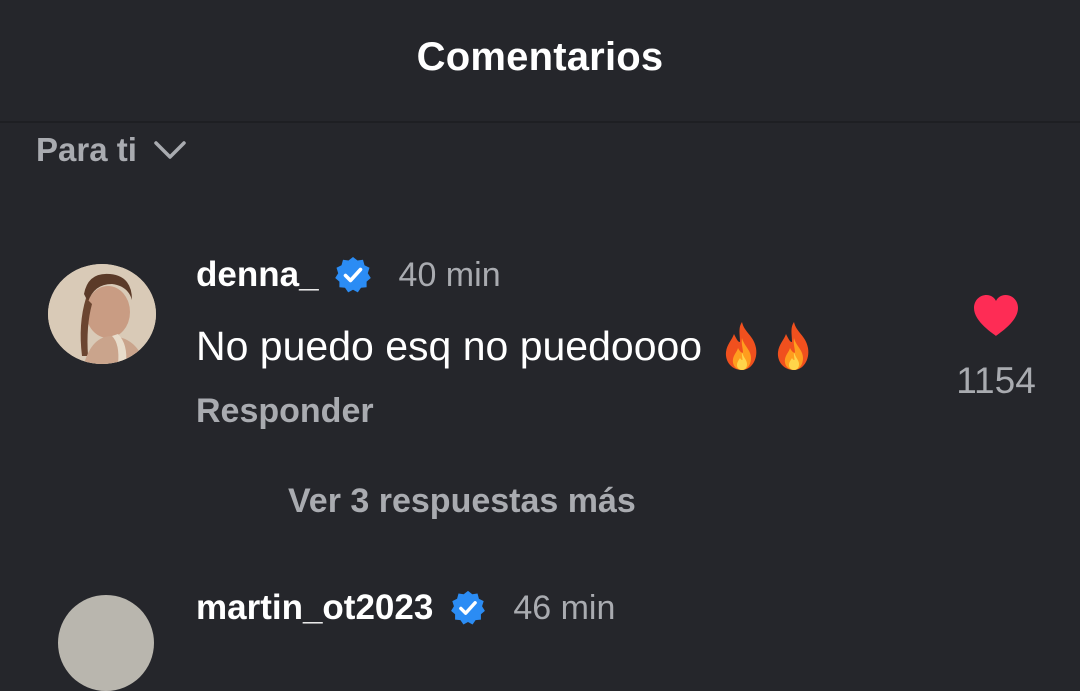 The height and width of the screenshot is (691, 1080). I want to click on username: martin_ot2023, so click(314, 608).